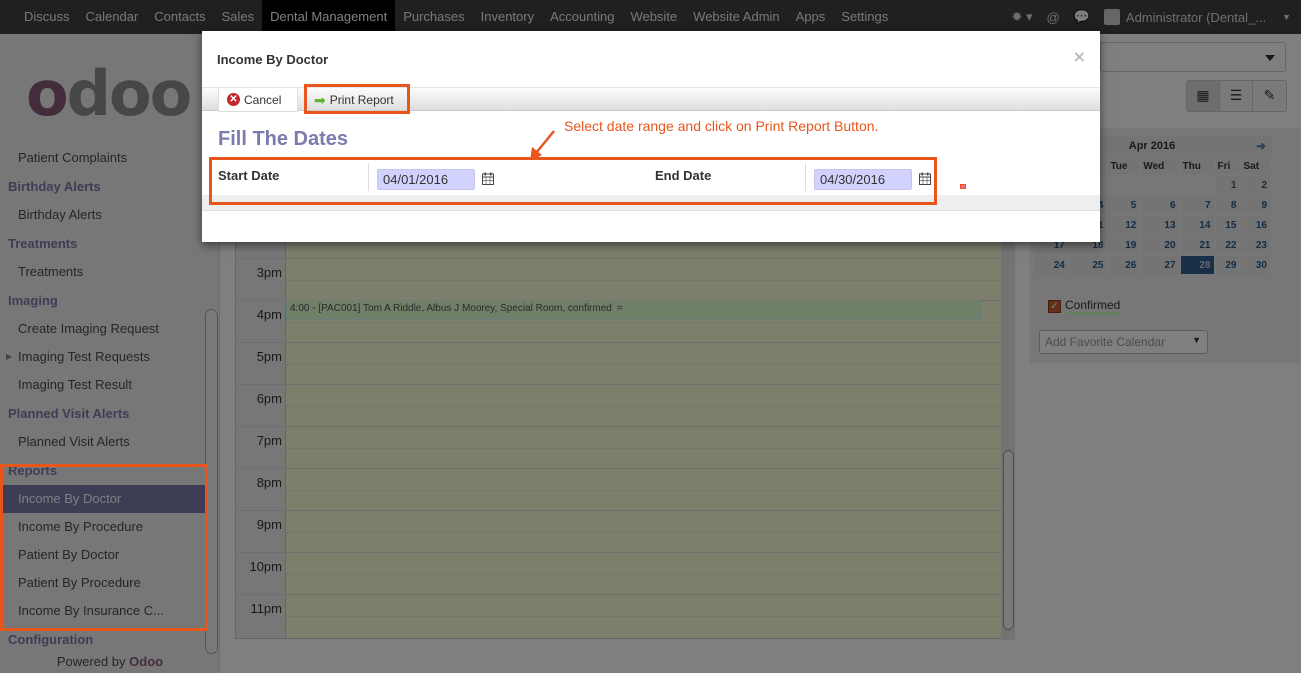  Describe the element at coordinates (273, 59) in the screenshot. I see `dialog-title: Income By Doctor` at that location.